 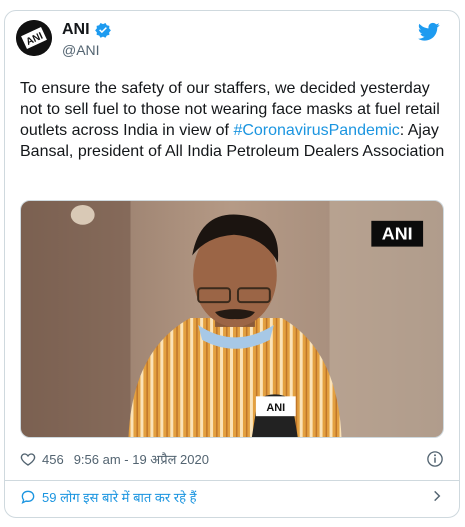 I want to click on verified-badge-icon, so click(x=102, y=30).